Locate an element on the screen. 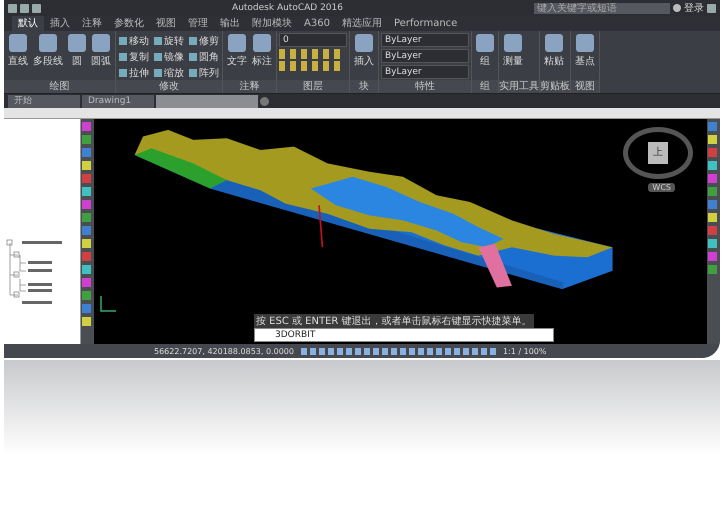  ribbon-tab: 插入 is located at coordinates (60, 23).